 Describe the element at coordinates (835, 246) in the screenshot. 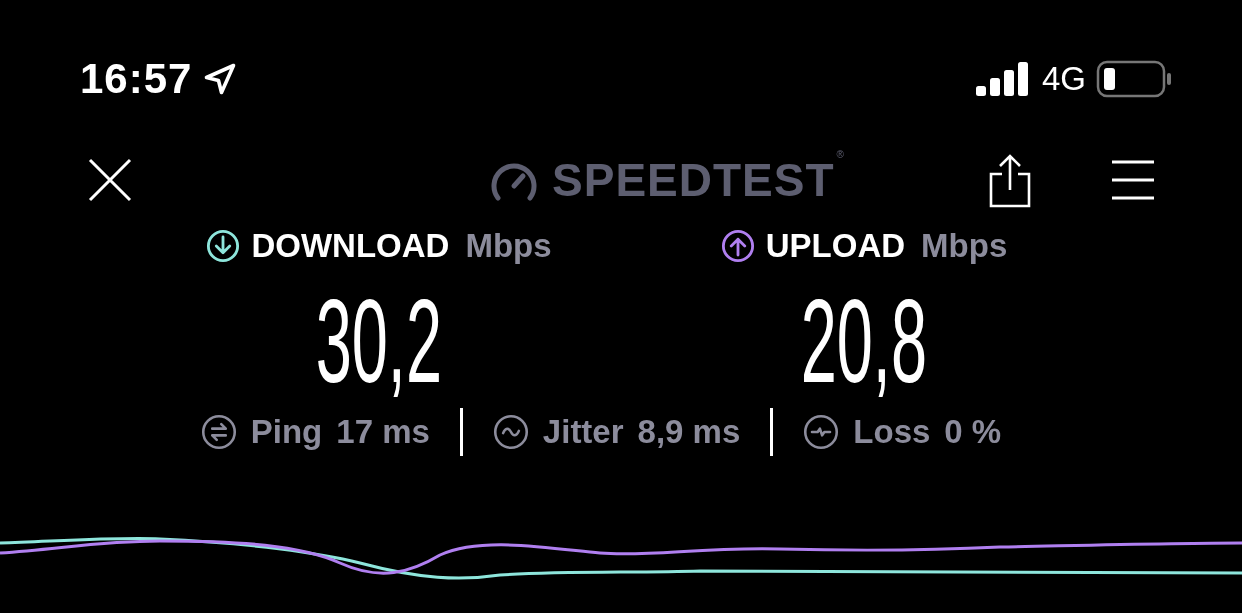

I see `result-label: UPLOAD` at that location.